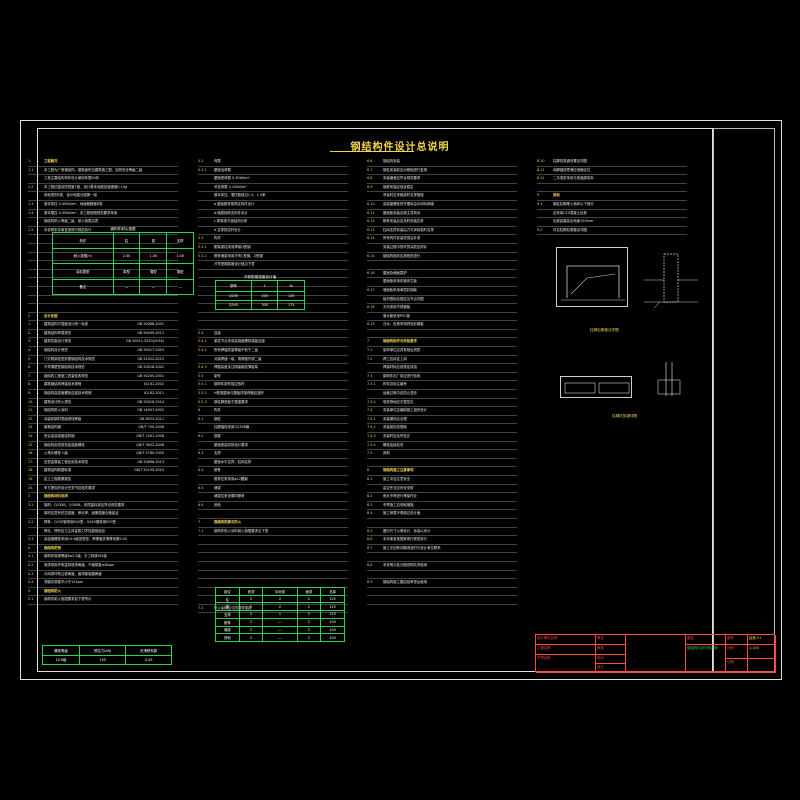 This screenshot has height=800, width=800. I want to click on note-line: 8.5 图中尺寸以毫米计，标高以米计, so click(442, 532).